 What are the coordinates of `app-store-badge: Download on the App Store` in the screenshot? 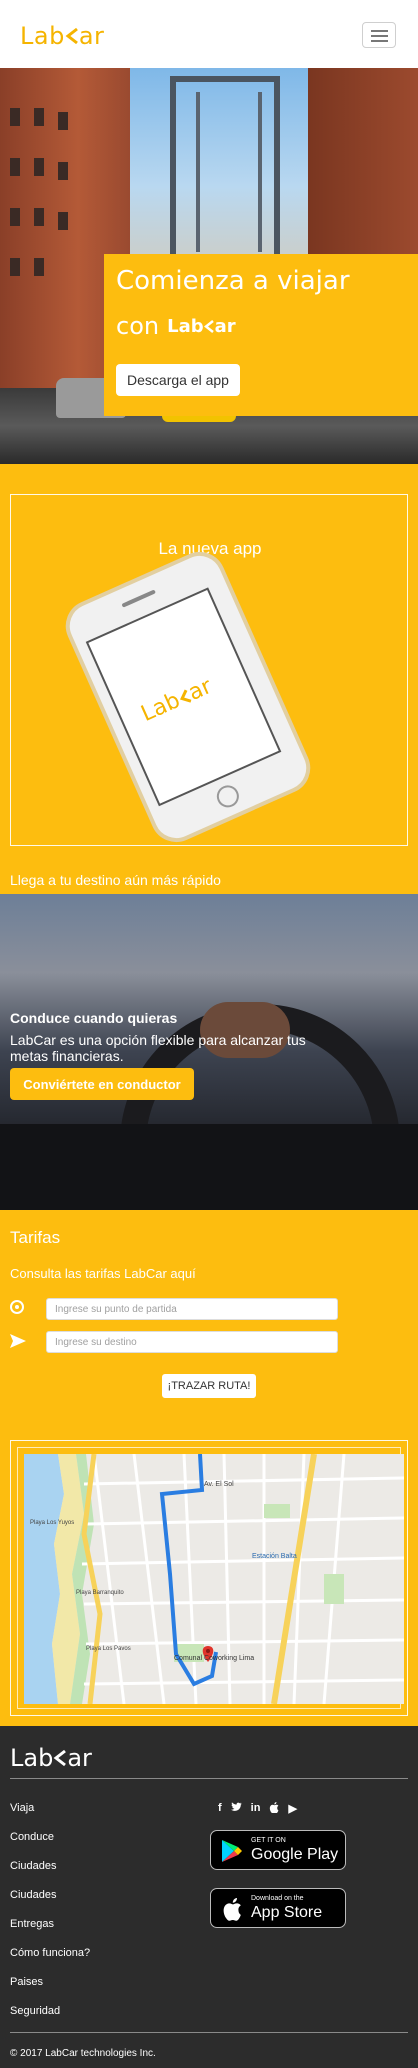 It's located at (278, 1908).